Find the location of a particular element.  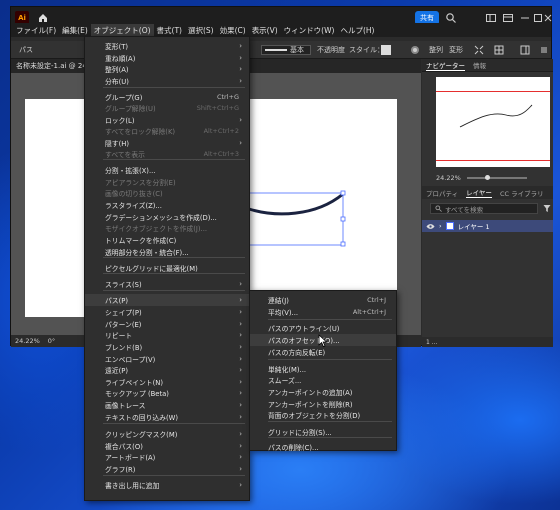

object-menu-item: パス(P) › is located at coordinates (167, 300).